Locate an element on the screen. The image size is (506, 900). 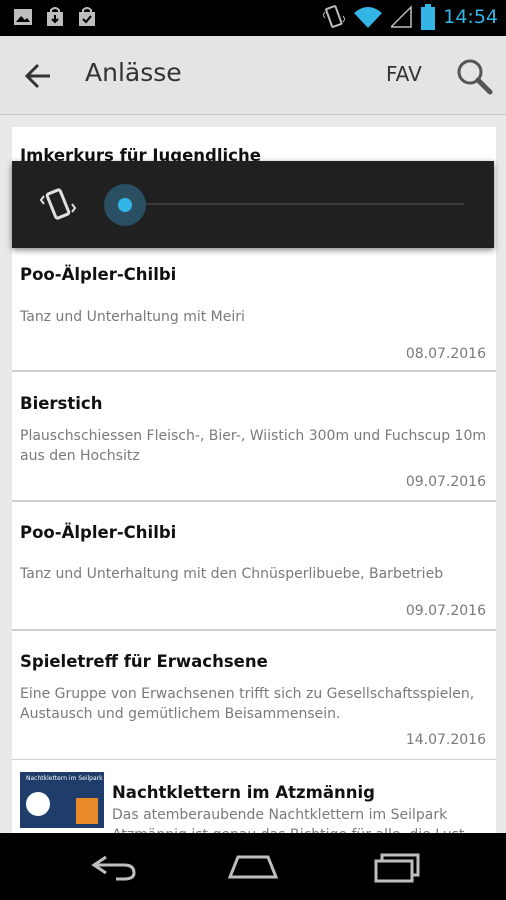
signal-icon is located at coordinates (401, 16).